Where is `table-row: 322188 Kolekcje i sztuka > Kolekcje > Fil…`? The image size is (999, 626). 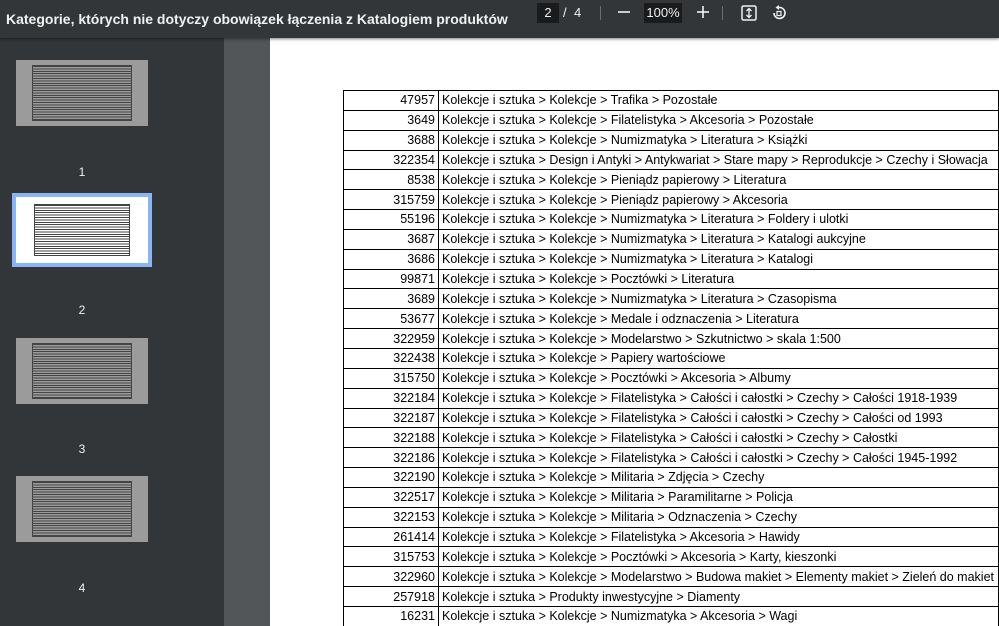 table-row: 322188 Kolekcje i sztuka > Kolekcje > Fil… is located at coordinates (671, 438).